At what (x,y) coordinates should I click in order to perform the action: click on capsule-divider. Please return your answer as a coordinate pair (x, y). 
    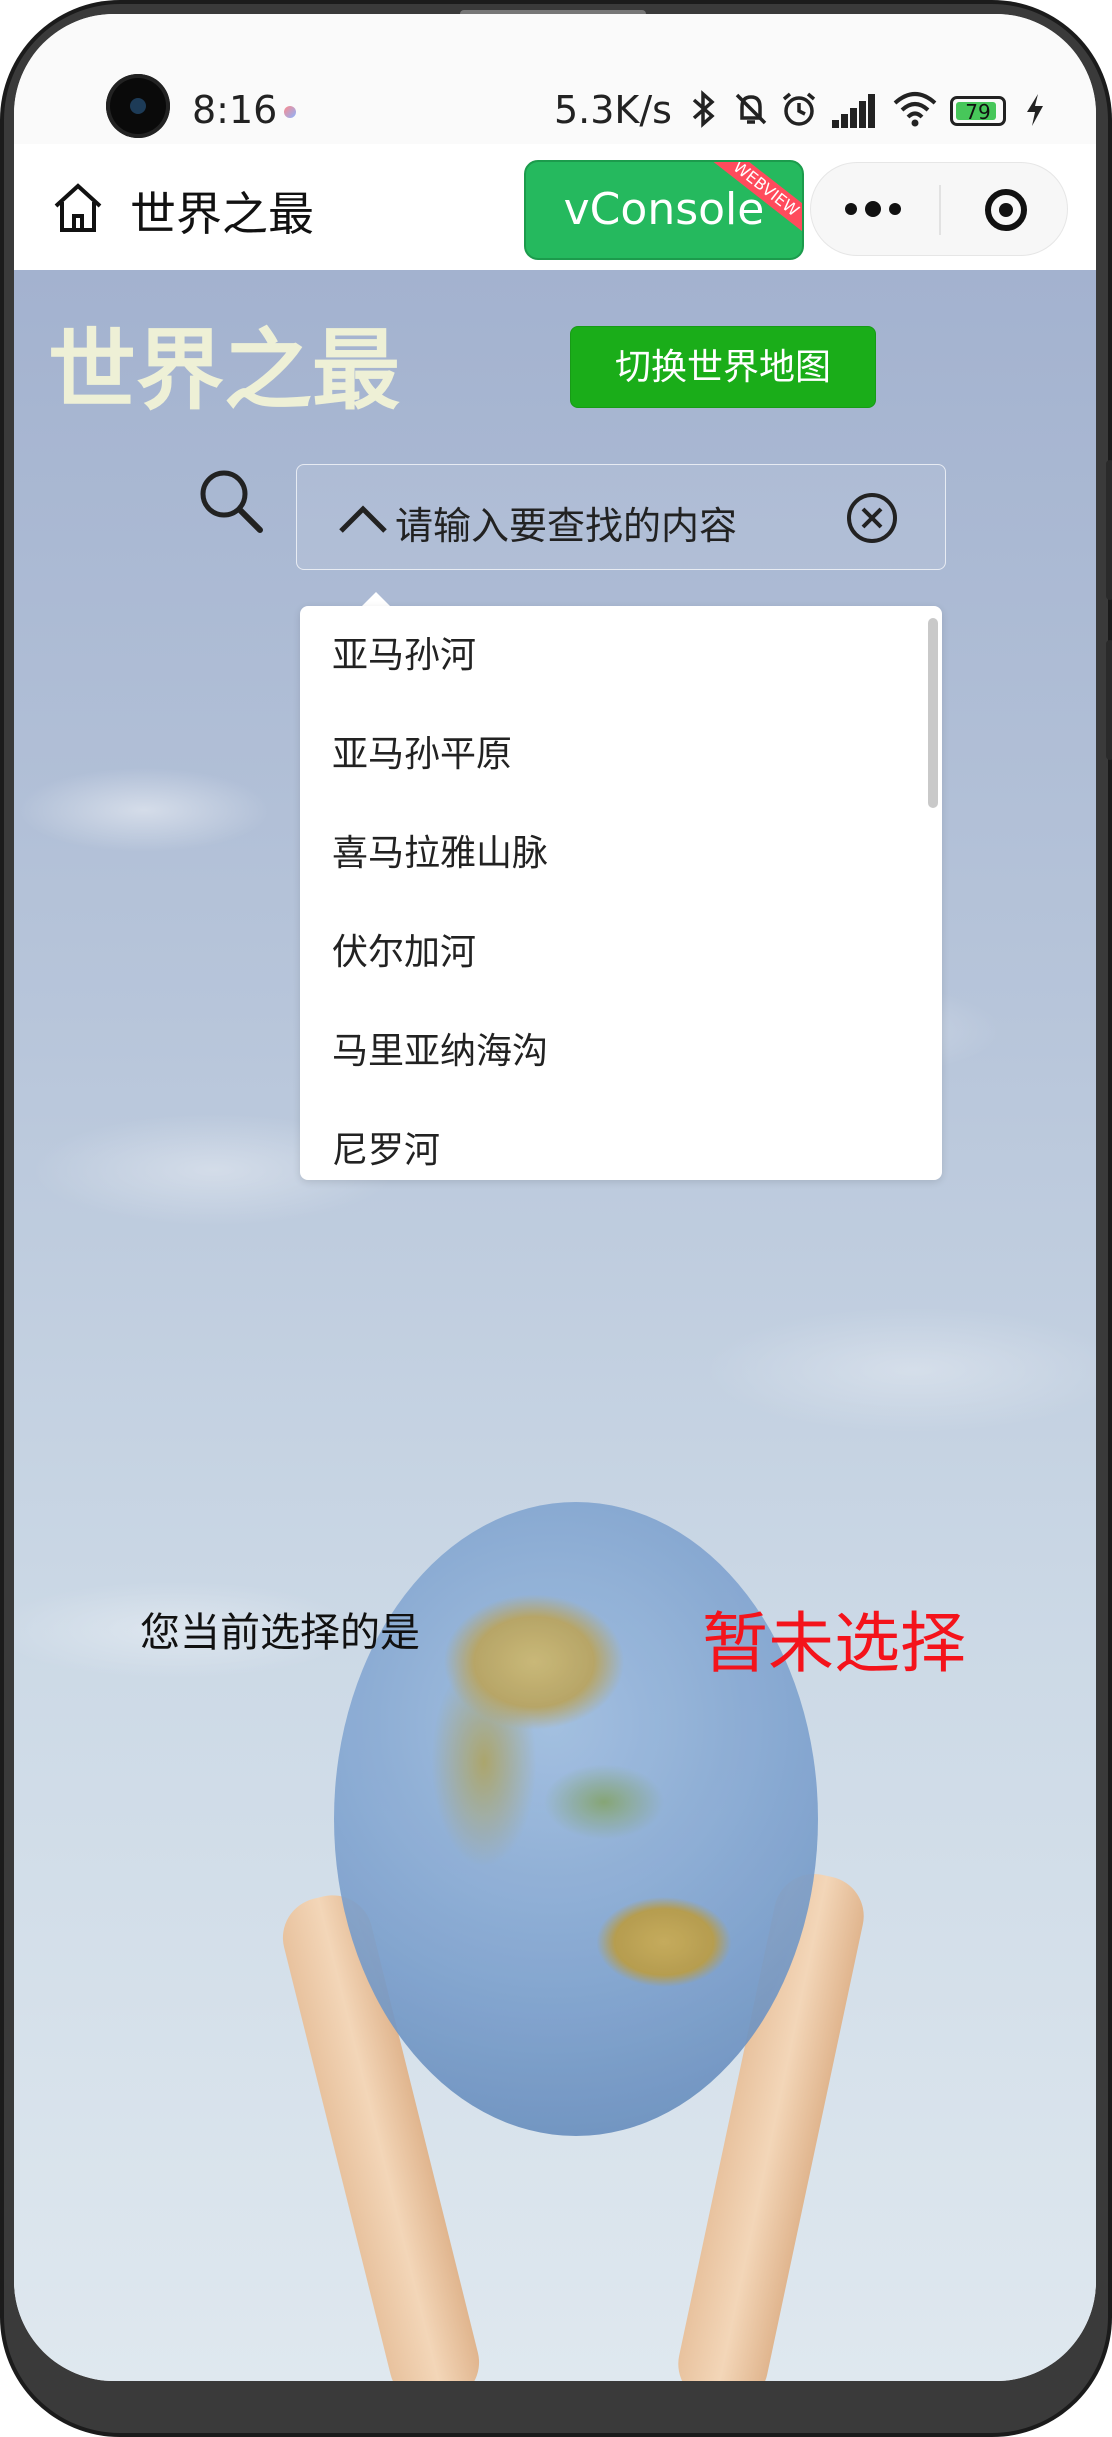
    Looking at the image, I should click on (940, 210).